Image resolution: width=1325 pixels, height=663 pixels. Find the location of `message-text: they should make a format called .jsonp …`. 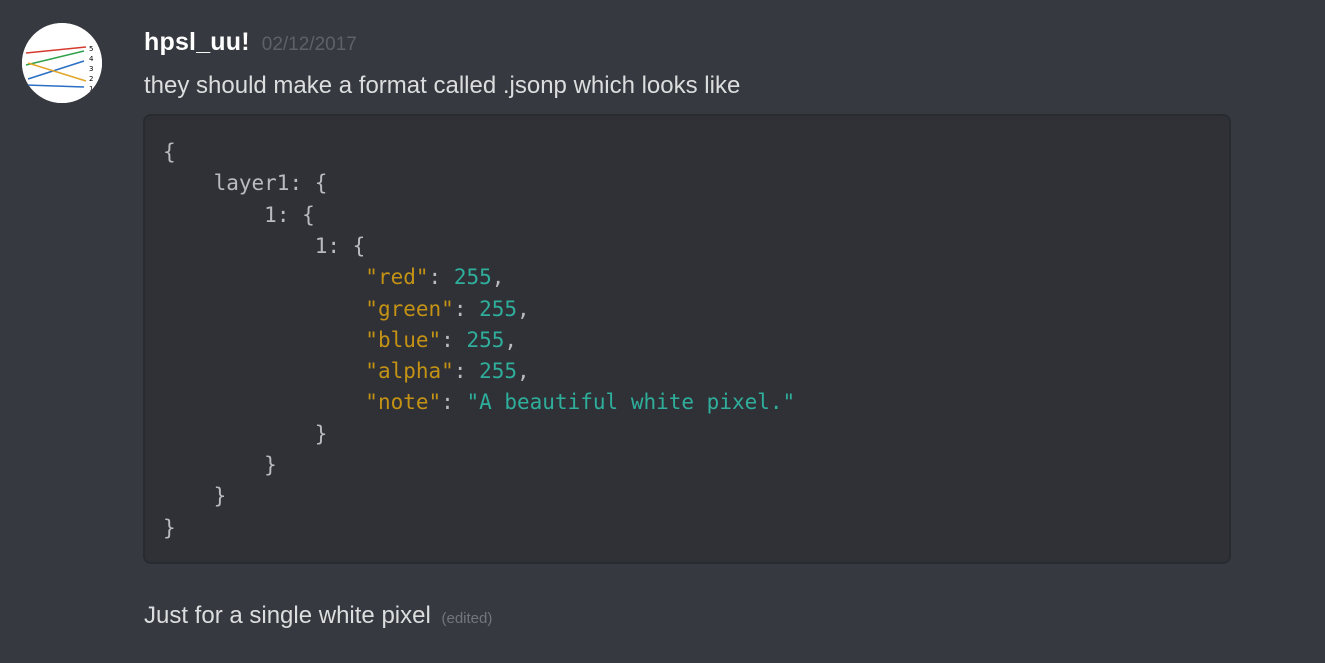

message-text: they should make a format called .jsonp … is located at coordinates (442, 85).